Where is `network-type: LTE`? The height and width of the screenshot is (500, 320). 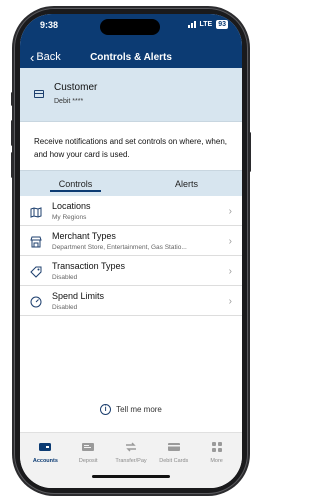 network-type: LTE is located at coordinates (206, 24).